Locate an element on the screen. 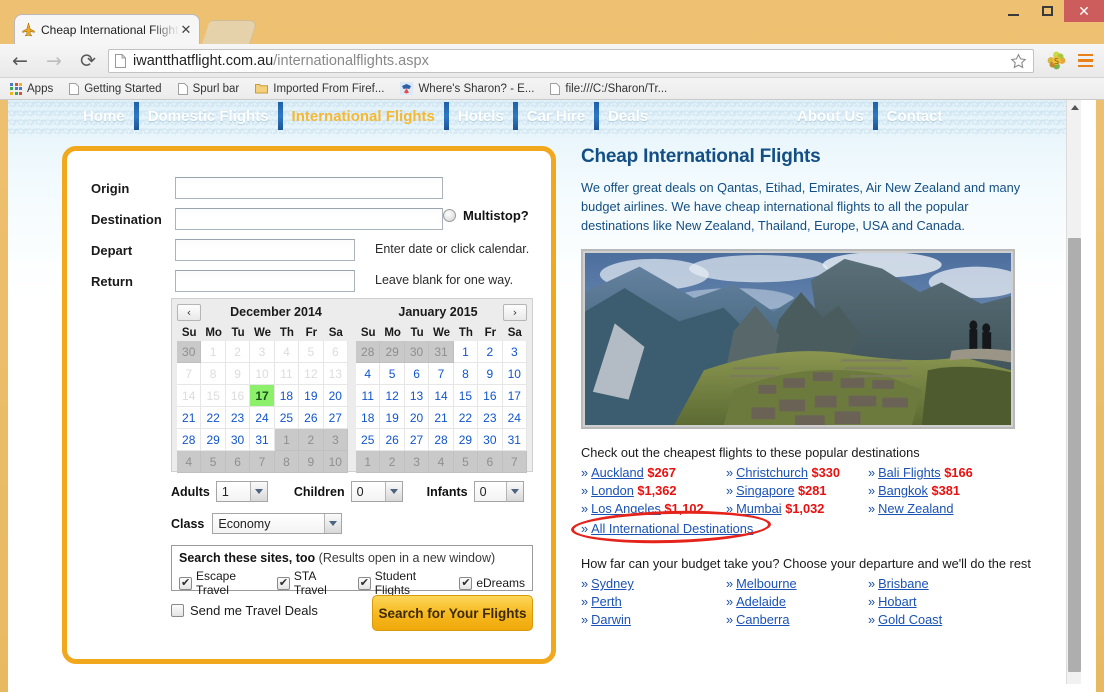 The image size is (1104, 692). calendar-day: 4 is located at coordinates (368, 374).